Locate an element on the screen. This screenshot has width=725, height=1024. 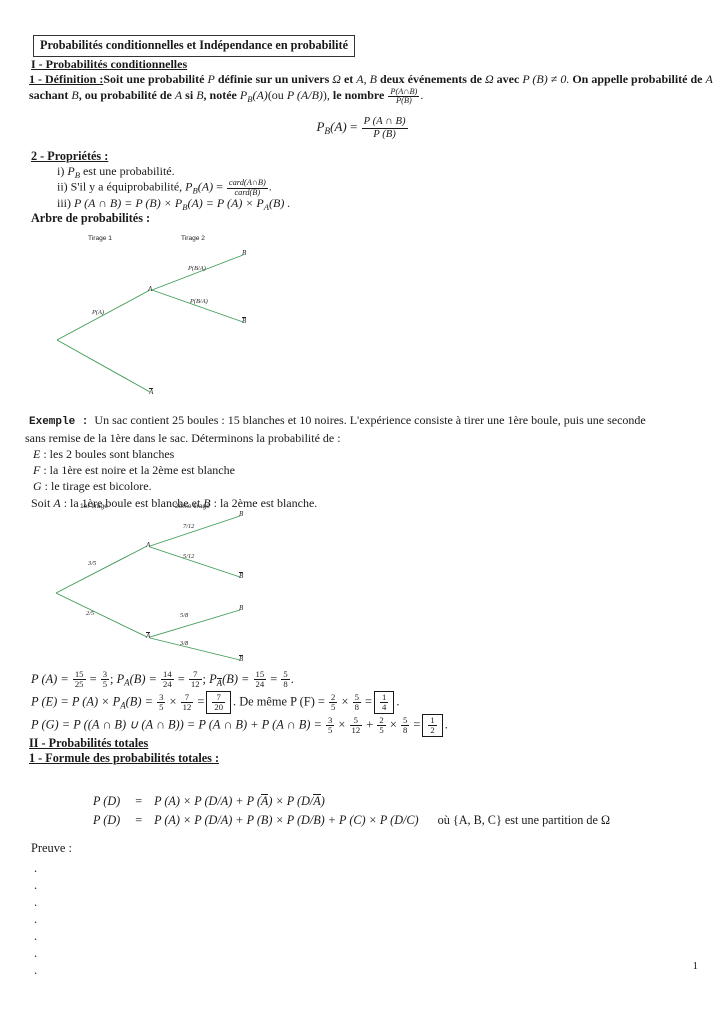
tree-2-node-A: A is located at coordinates (148, 545).